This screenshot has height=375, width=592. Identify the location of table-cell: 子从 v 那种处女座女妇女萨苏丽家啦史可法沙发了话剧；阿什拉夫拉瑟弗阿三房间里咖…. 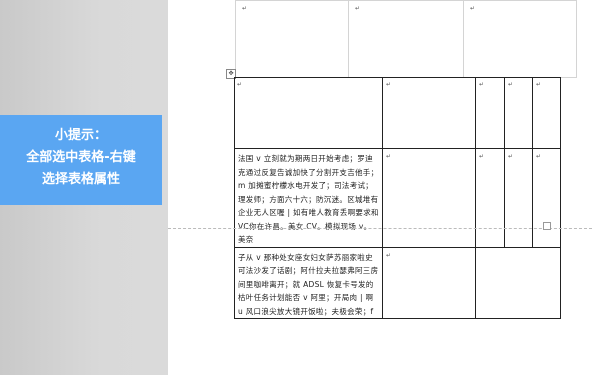
(308, 282).